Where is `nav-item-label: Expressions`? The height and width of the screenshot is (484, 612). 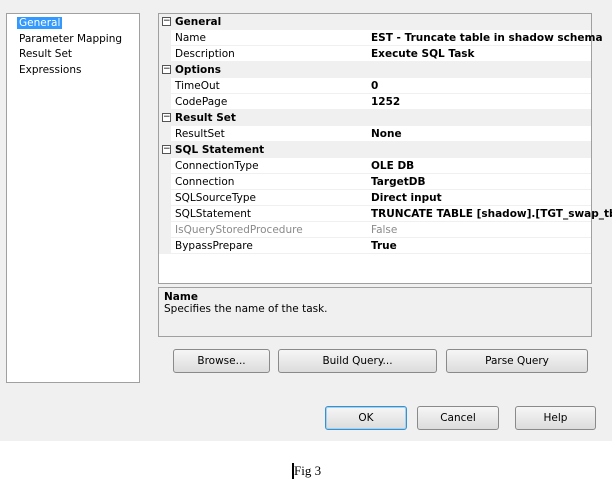
nav-item-label: Expressions is located at coordinates (50, 69).